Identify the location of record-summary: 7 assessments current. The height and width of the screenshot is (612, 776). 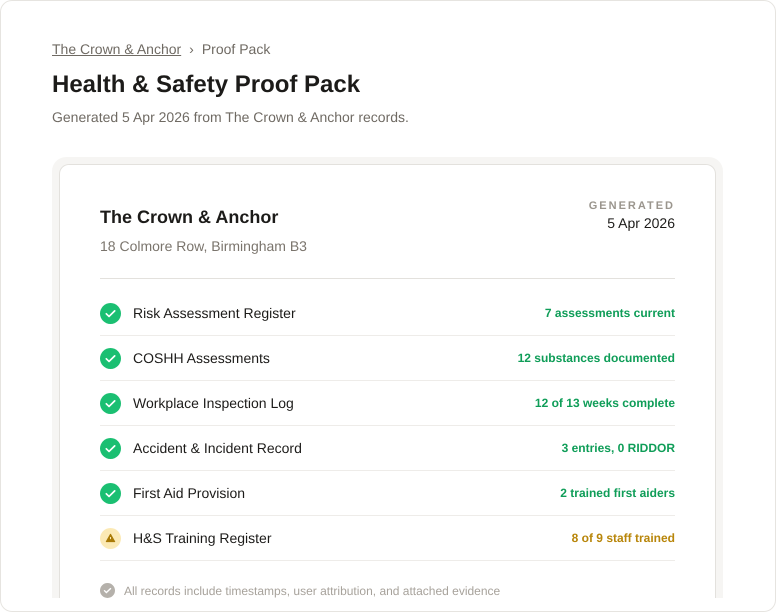
(609, 313).